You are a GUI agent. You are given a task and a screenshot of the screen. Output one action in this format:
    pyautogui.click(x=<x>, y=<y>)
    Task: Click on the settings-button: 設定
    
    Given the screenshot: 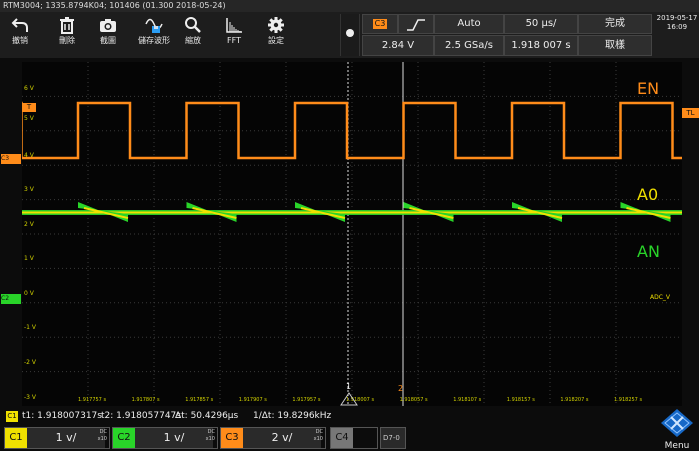 What is the action you would take?
    pyautogui.click(x=276, y=35)
    